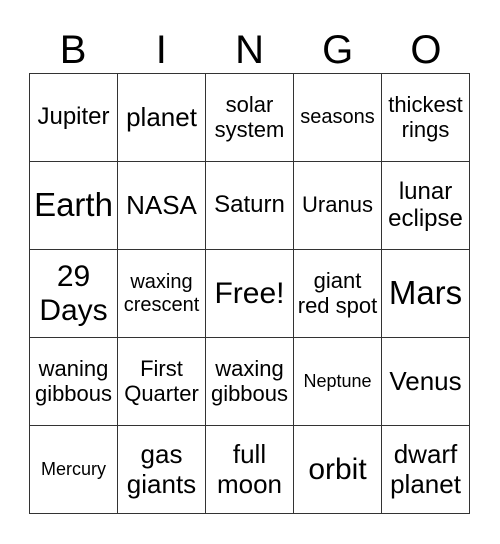 The image size is (500, 544). Describe the element at coordinates (74, 382) in the screenshot. I see `bingo-cell: waning gibbous` at that location.